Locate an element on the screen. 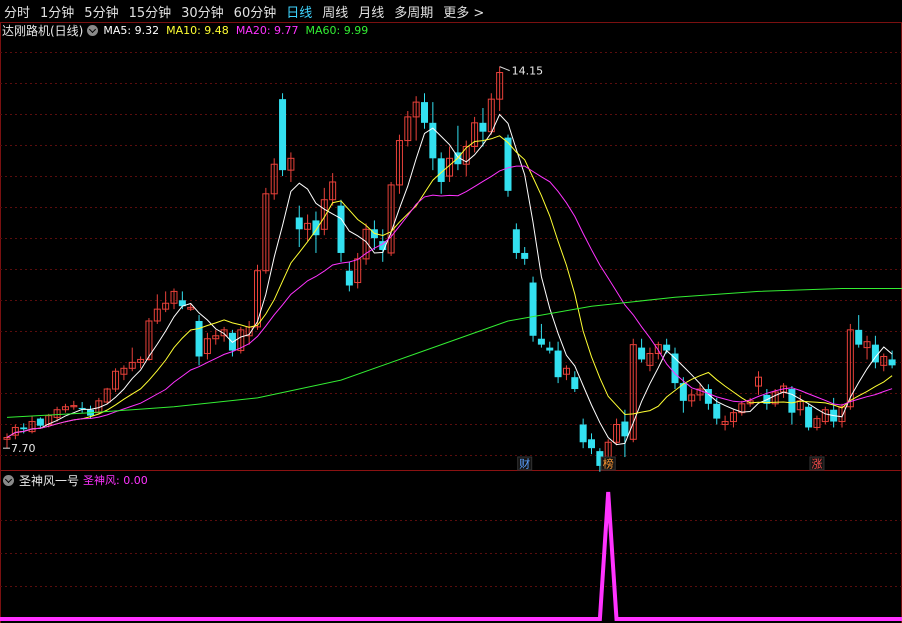  indicator-title: 圣神风一号 is located at coordinates (49, 480).